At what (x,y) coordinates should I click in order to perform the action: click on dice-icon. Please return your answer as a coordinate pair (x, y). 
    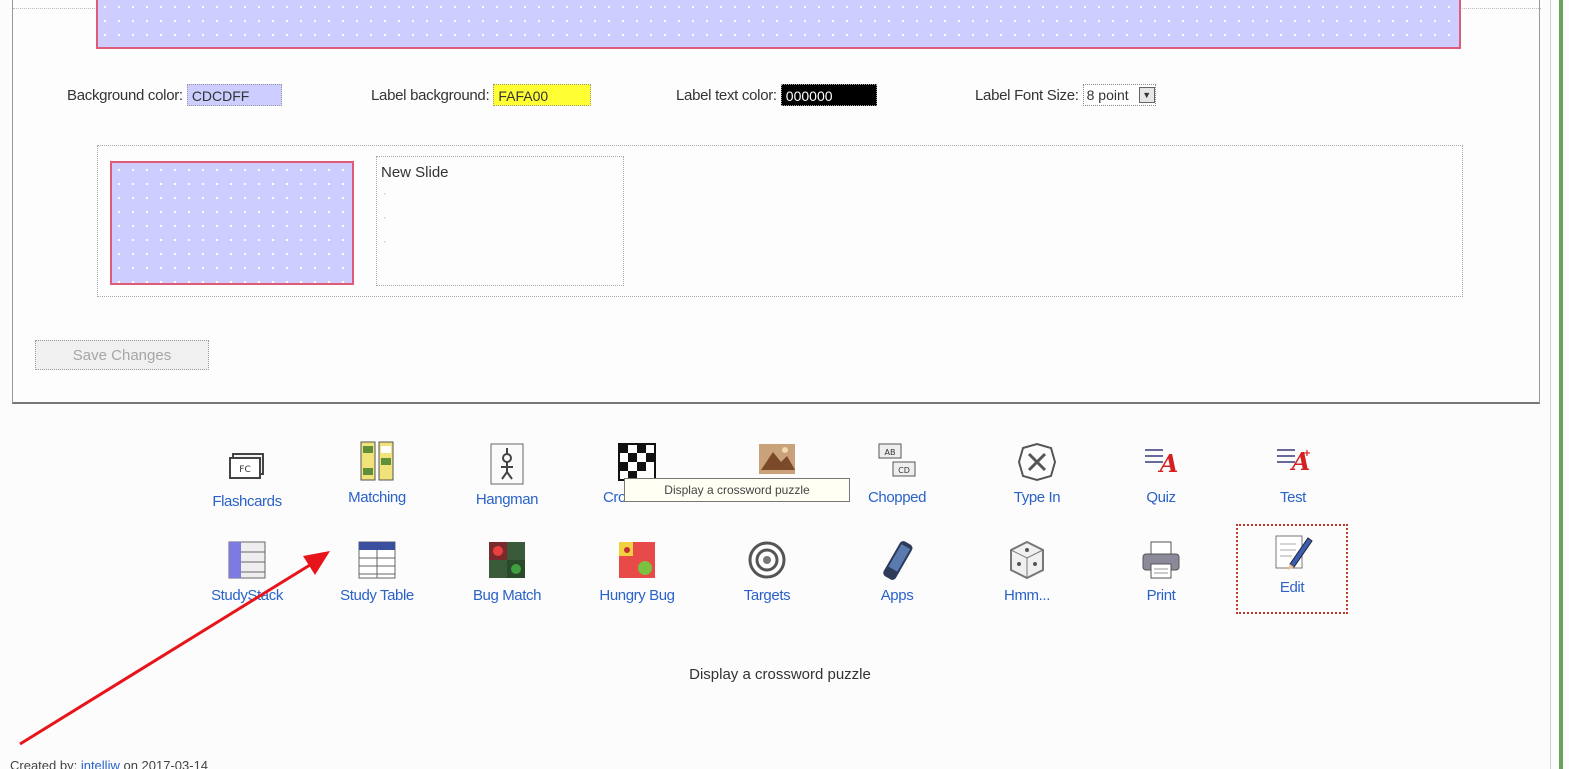
    Looking at the image, I should click on (1027, 560).